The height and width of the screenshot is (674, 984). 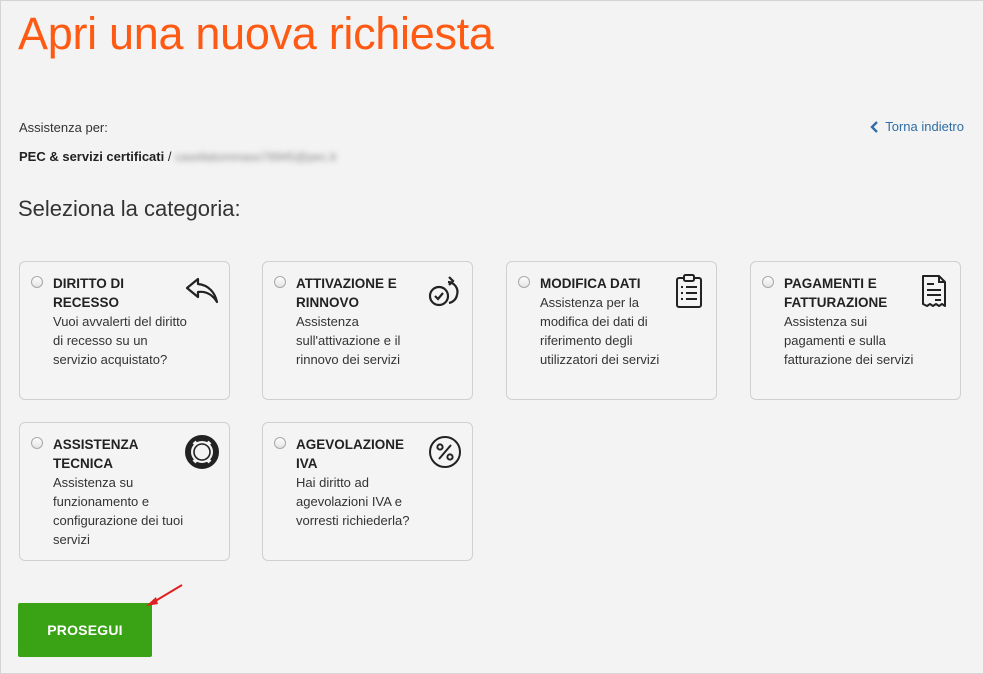 I want to click on lifebuoy-icon, so click(x=202, y=452).